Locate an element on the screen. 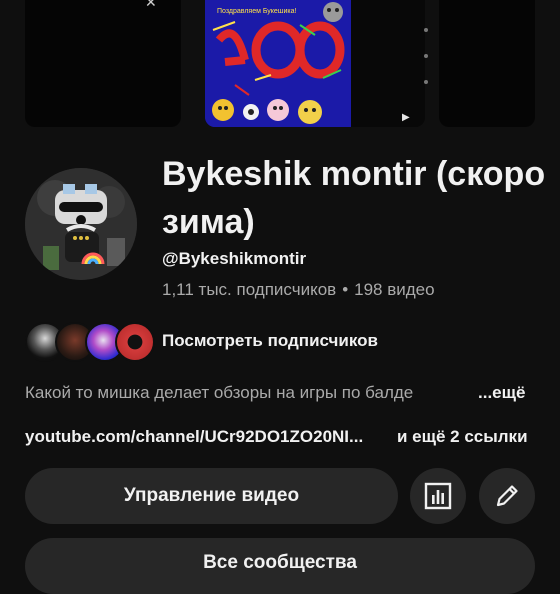 Image resolution: width=560 pixels, height=594 pixels. manage-videos-button: Управление видео is located at coordinates (211, 496).